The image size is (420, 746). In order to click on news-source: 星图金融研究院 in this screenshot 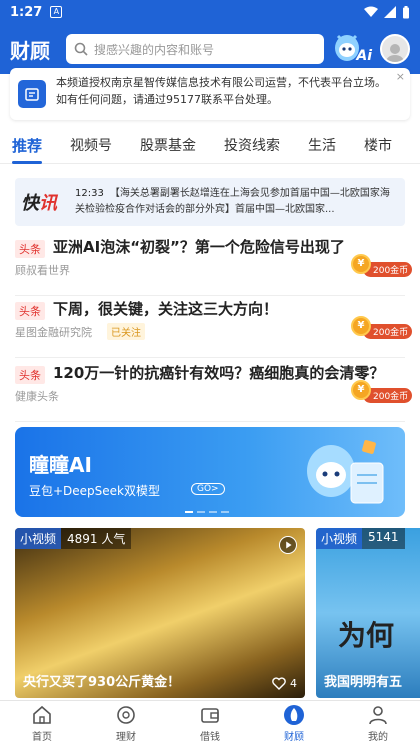, I will do `click(53, 332)`.